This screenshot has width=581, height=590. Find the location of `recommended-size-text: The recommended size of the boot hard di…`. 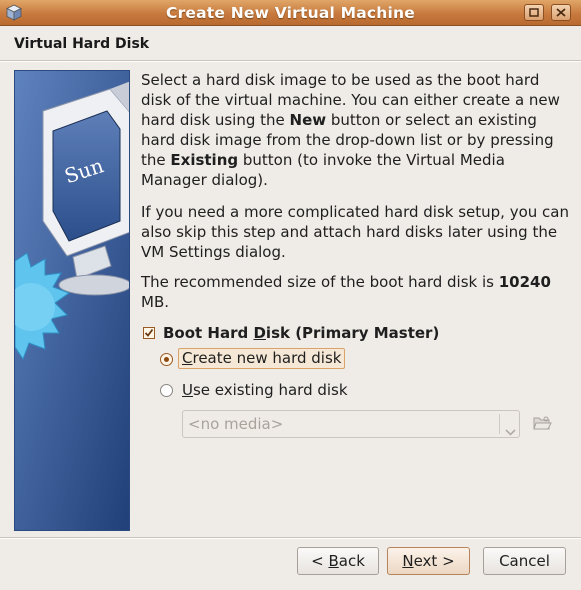

recommended-size-text: The recommended size of the boot hard di… is located at coordinates (356, 292).